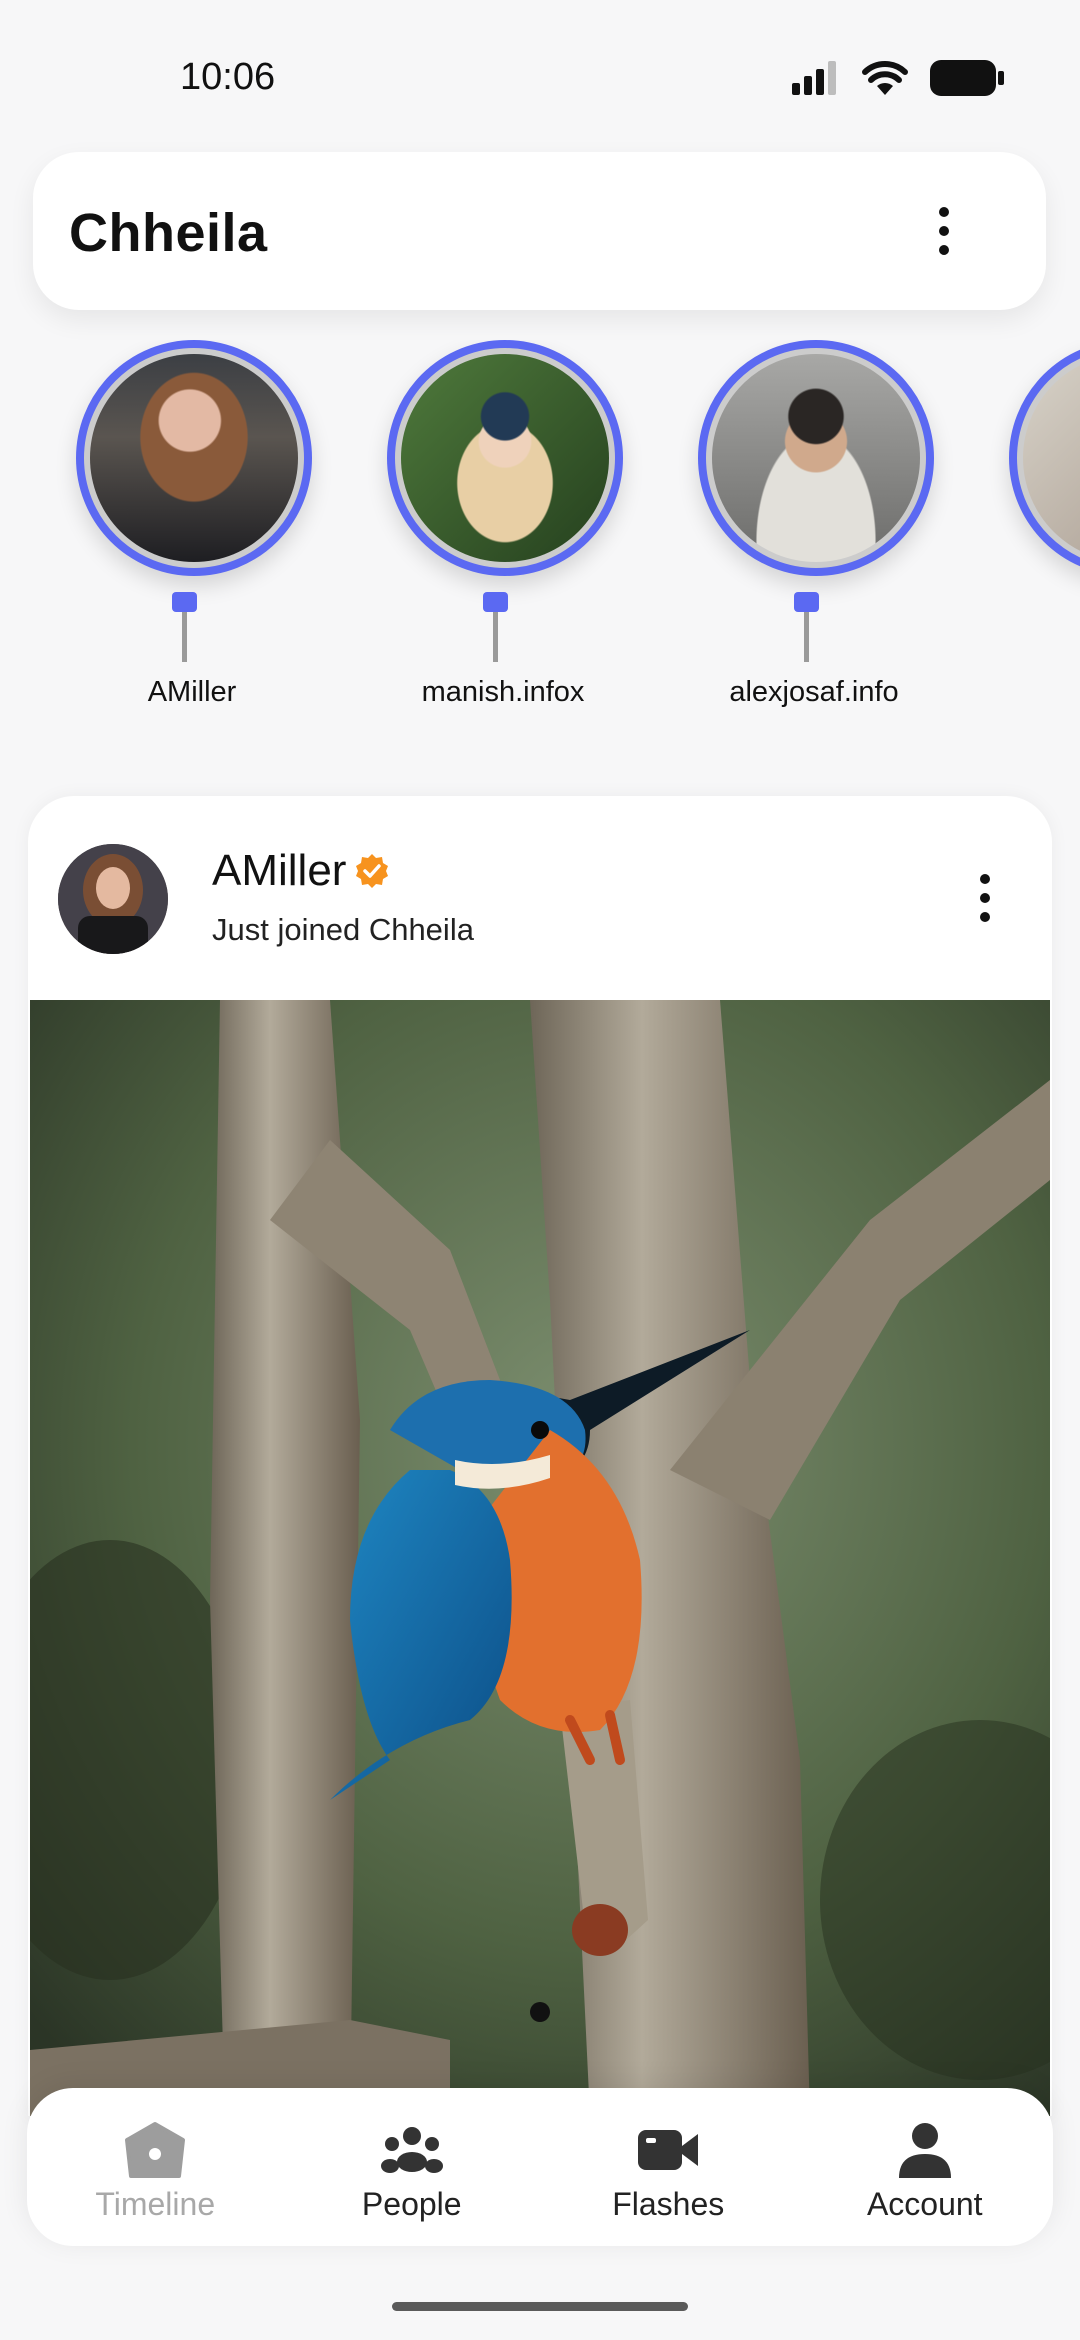  I want to click on nav-label: Timeline, so click(155, 2204).